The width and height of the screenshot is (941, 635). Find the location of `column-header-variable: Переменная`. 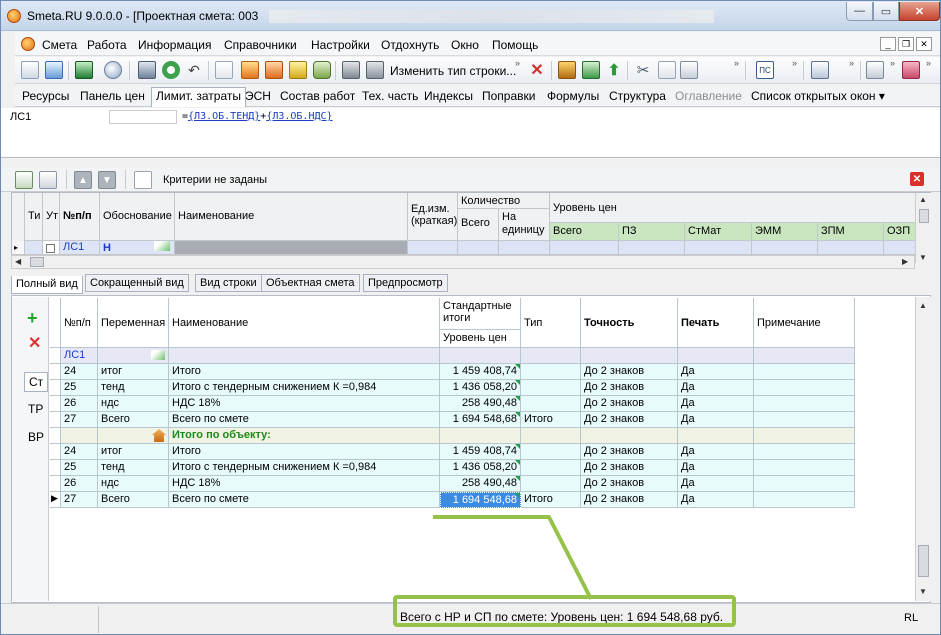

column-header-variable: Переменная is located at coordinates (133, 323).